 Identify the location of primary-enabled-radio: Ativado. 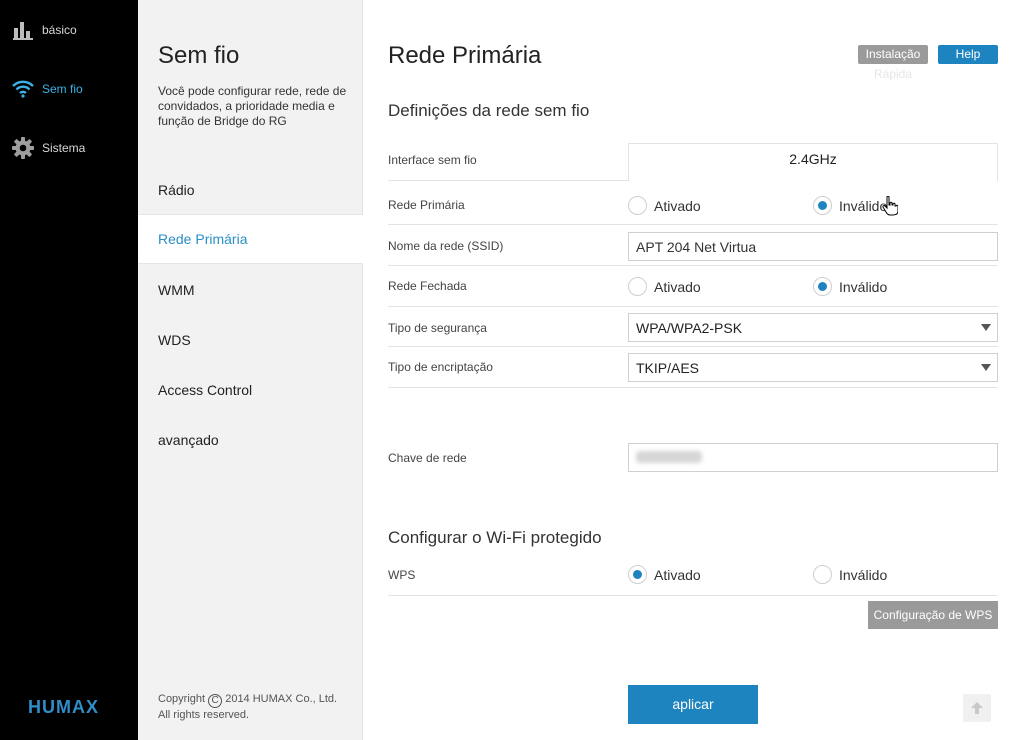
(664, 205).